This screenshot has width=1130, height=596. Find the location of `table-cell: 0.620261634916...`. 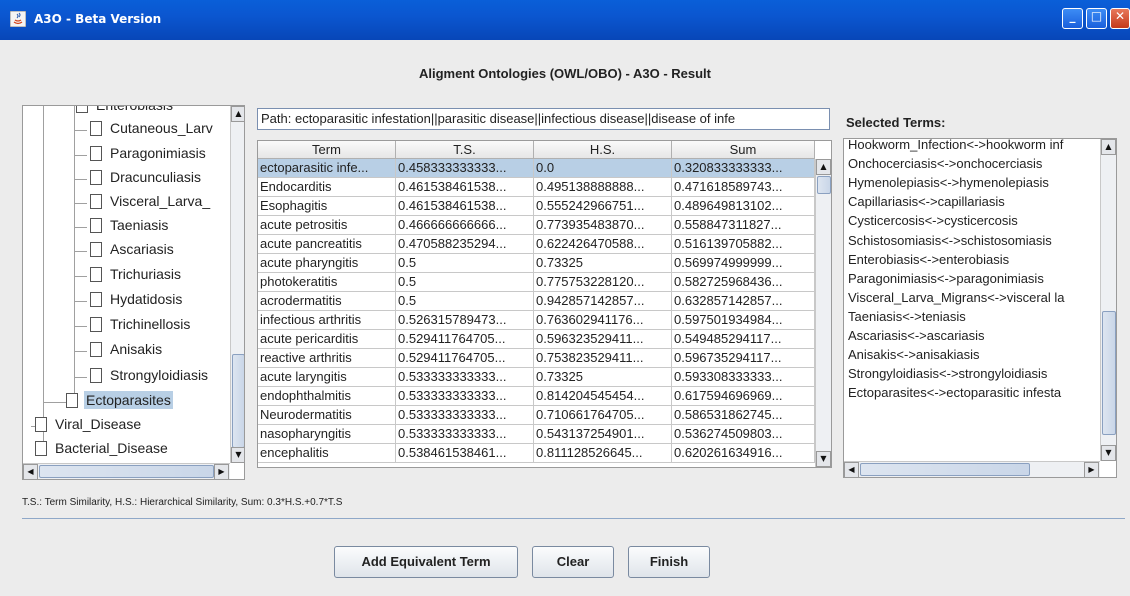

table-cell: 0.620261634916... is located at coordinates (743, 453).